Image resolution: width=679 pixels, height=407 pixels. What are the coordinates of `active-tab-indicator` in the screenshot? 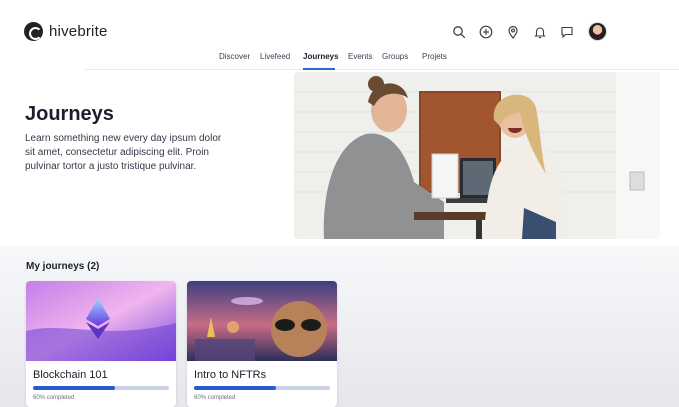 It's located at (319, 69).